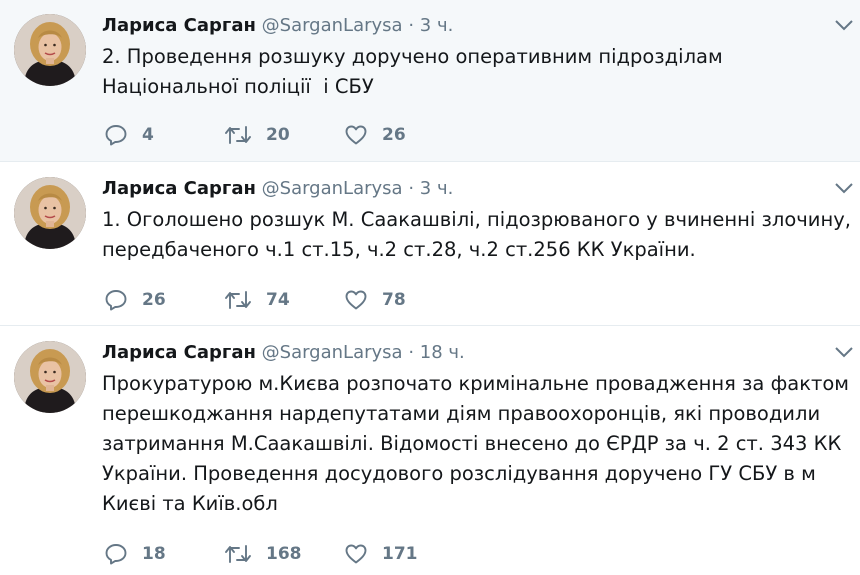 The height and width of the screenshot is (575, 860). I want to click on tweet-actions: 4 20 26, so click(284, 135).